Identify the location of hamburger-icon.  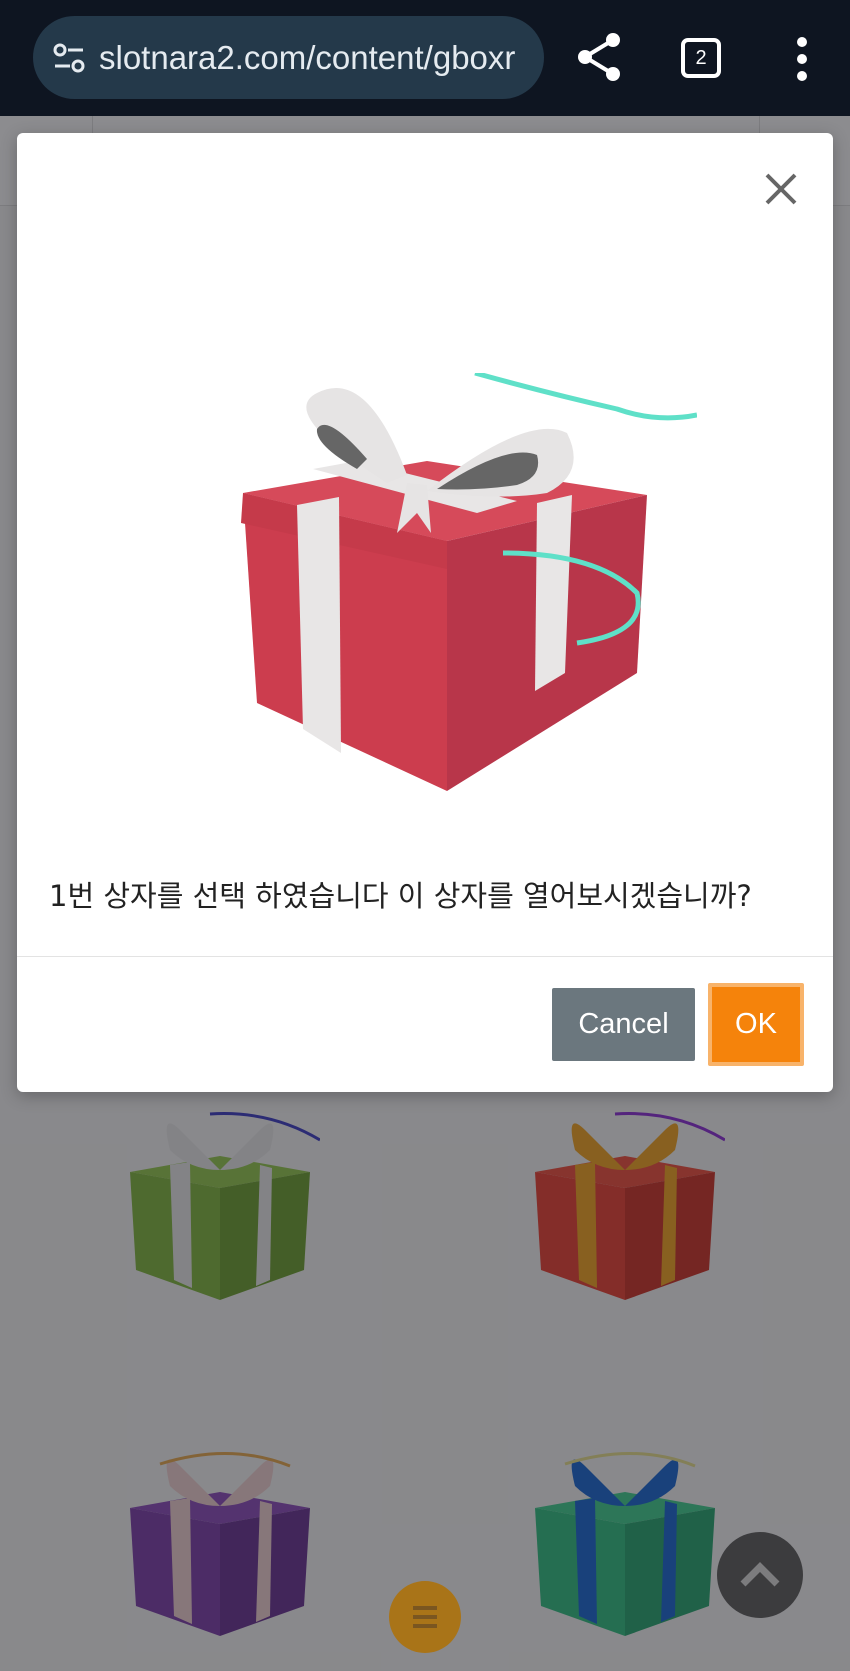
(425, 1617).